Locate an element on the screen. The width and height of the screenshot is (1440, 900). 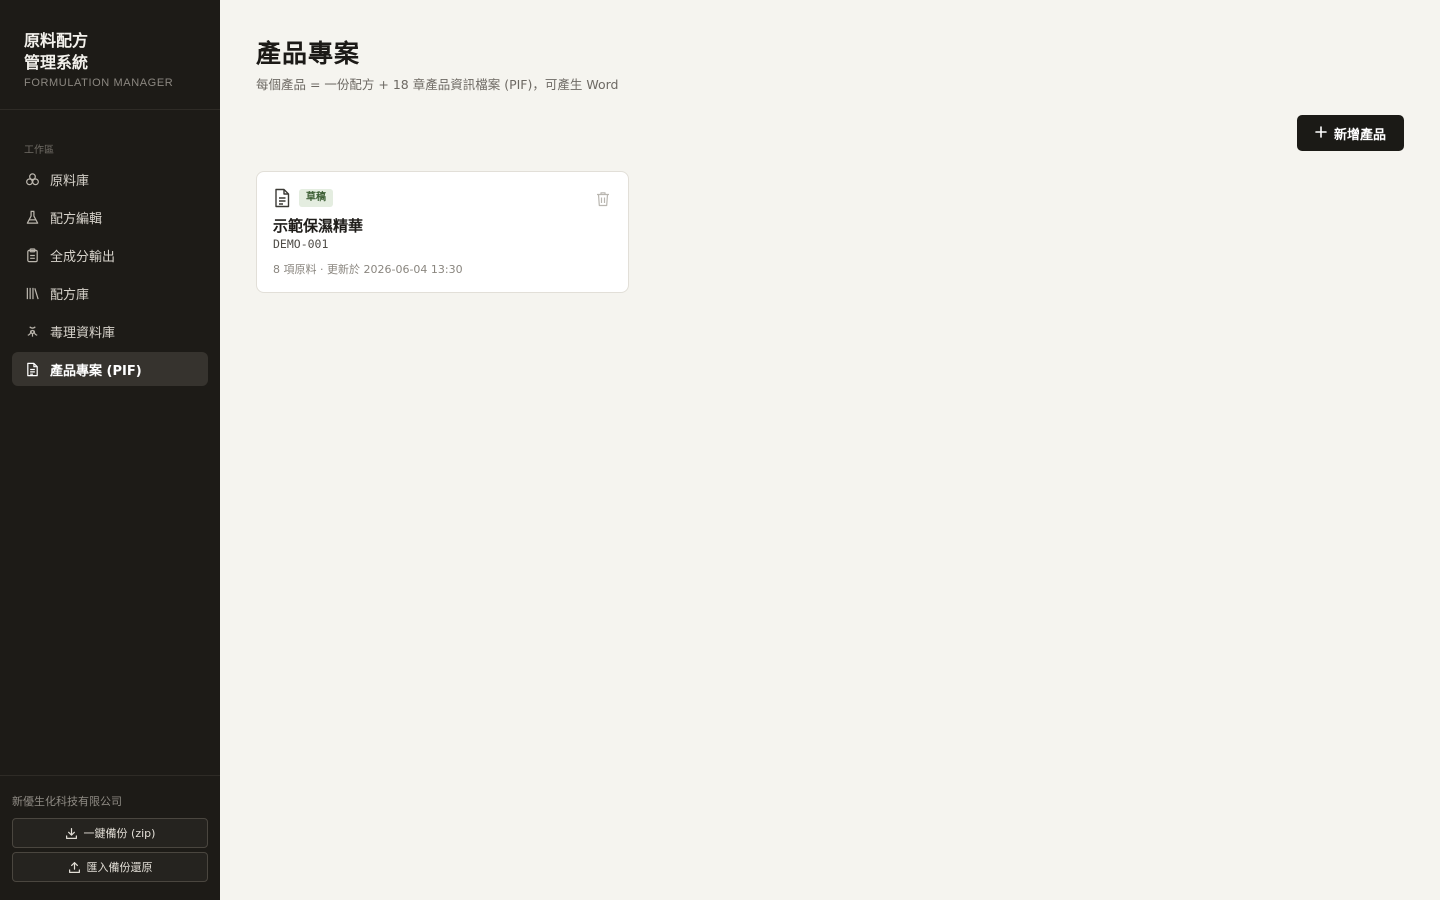
trash-icon is located at coordinates (603, 199).